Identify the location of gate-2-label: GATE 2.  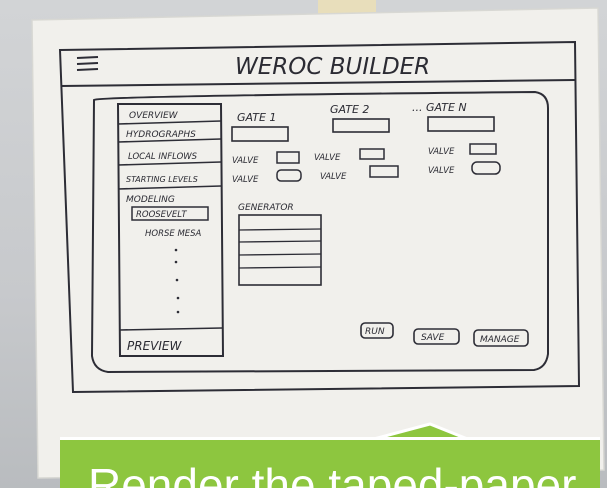
(349, 109).